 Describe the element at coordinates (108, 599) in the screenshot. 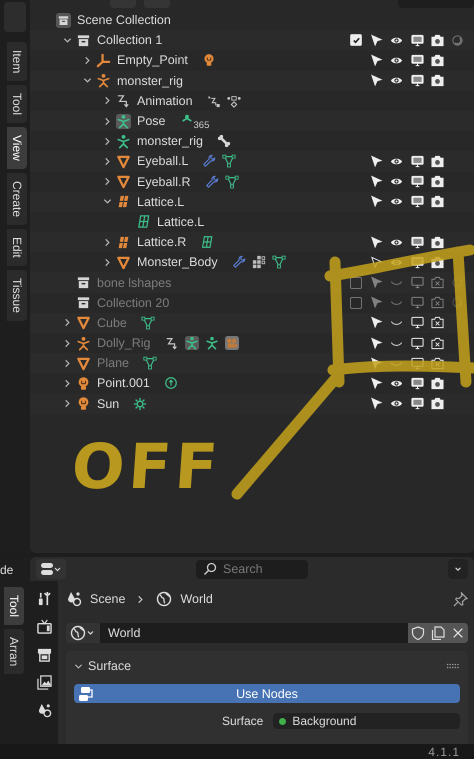

I see `breadcrumb-item: Scene` at that location.